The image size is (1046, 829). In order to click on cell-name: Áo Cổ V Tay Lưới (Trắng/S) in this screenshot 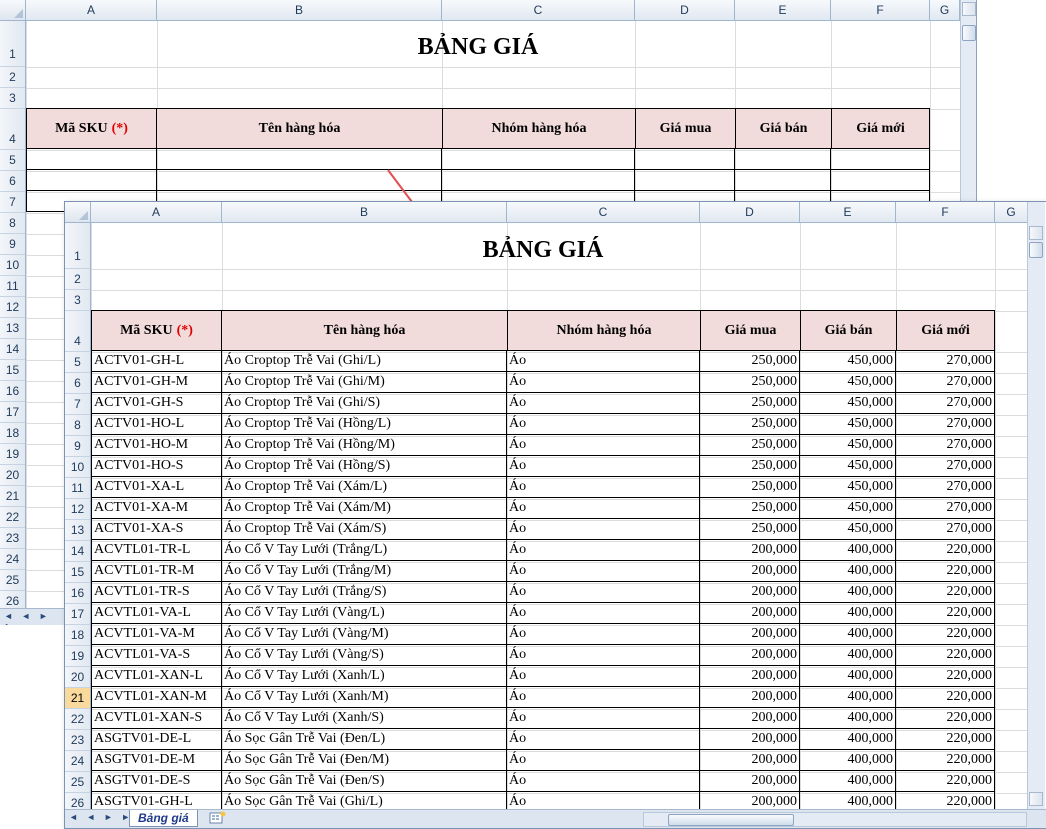, I will do `click(364, 592)`.